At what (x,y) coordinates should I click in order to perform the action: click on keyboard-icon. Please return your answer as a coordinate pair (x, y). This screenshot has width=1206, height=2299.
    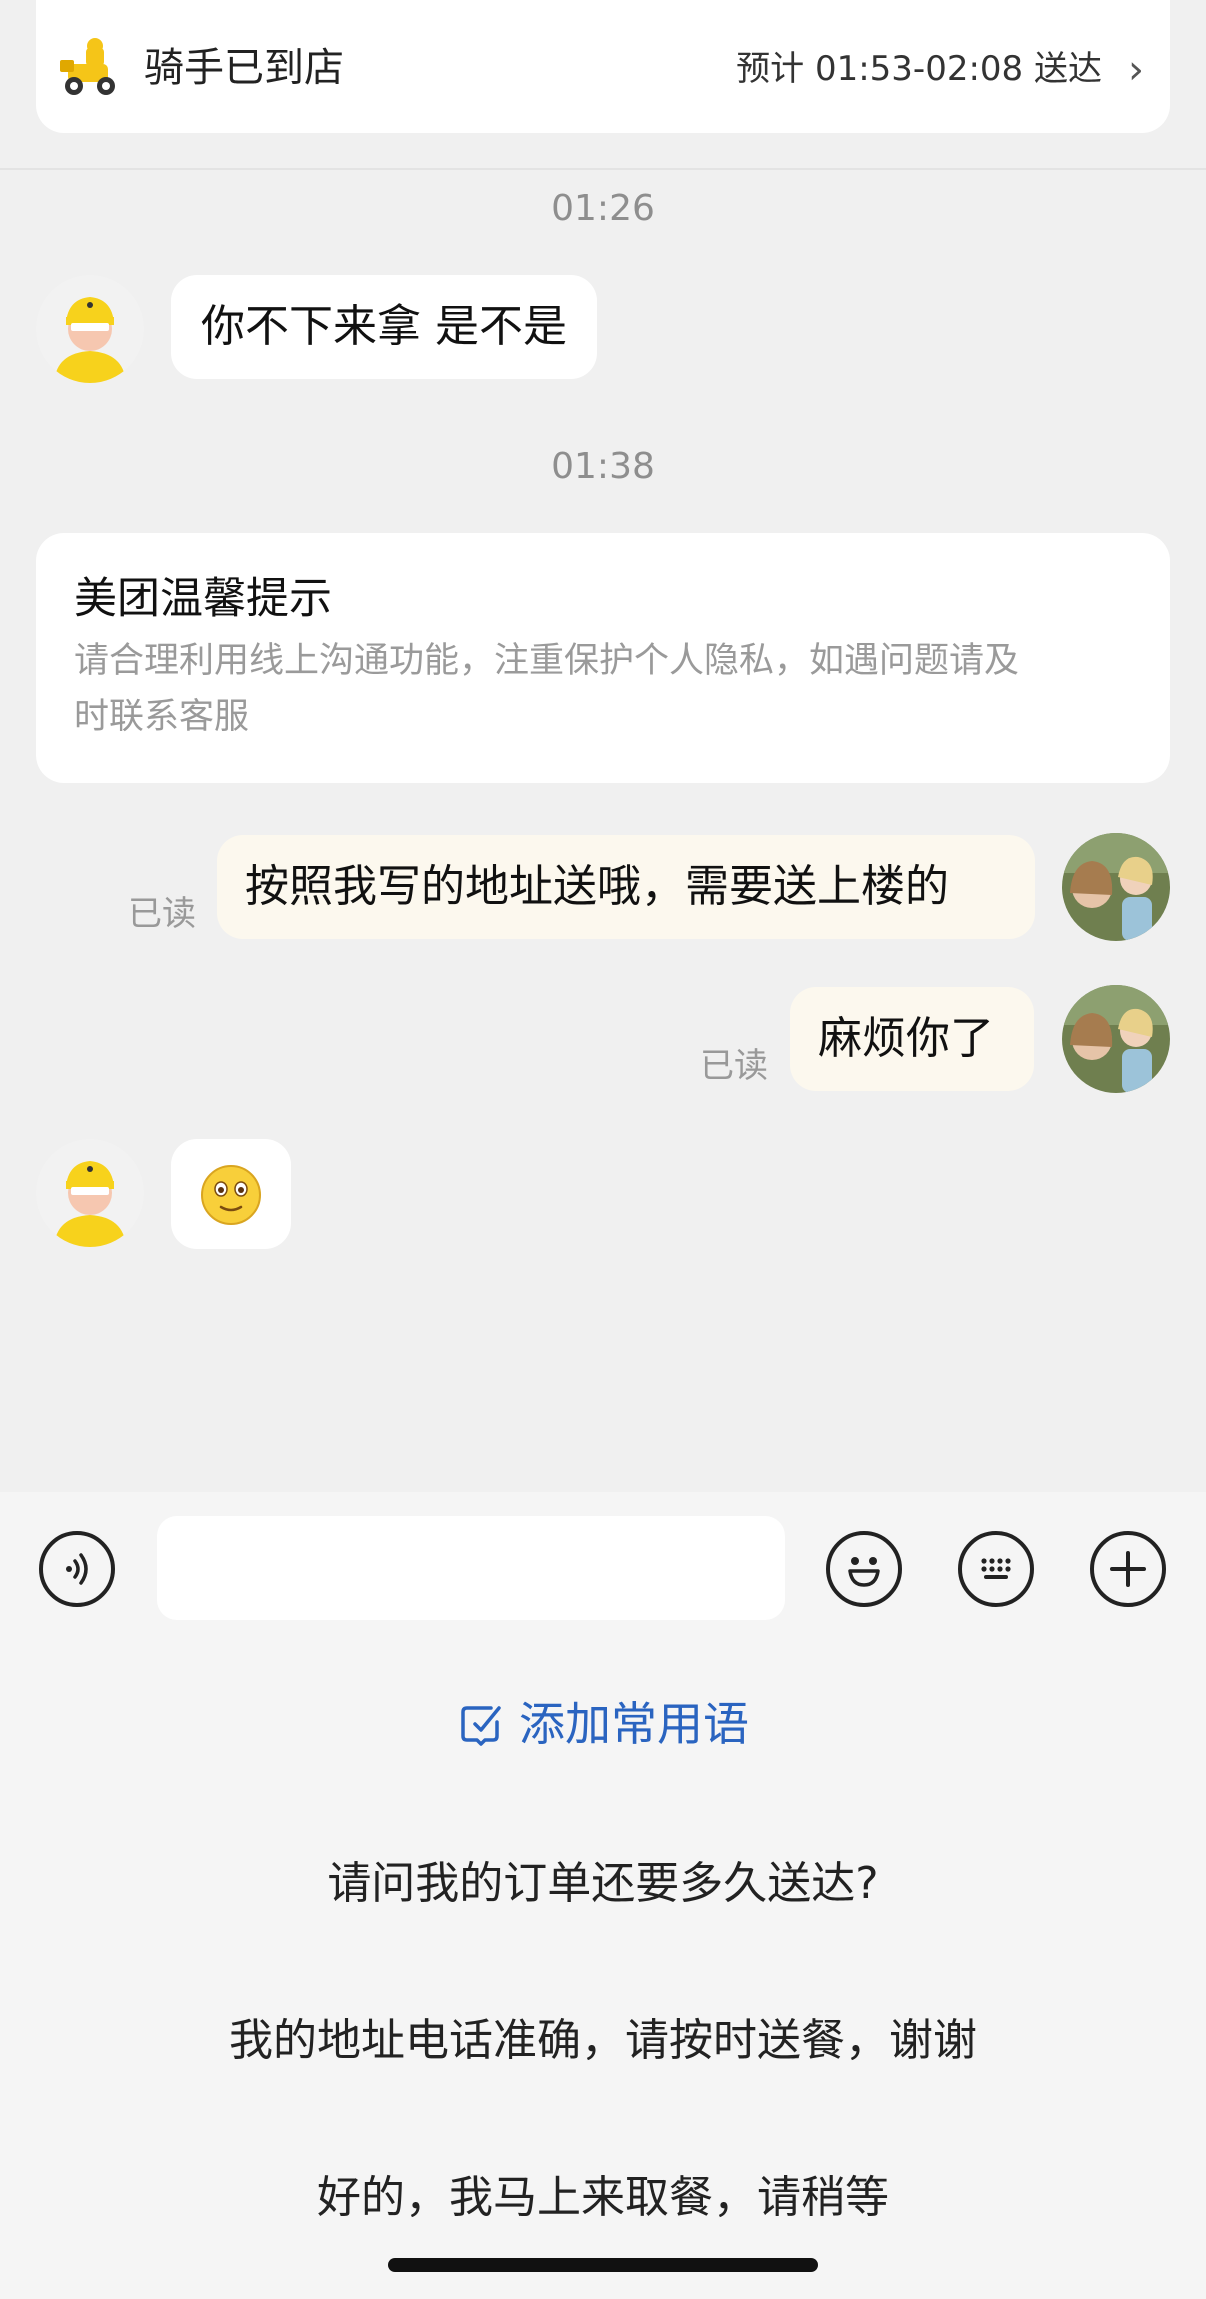
    Looking at the image, I should click on (996, 1568).